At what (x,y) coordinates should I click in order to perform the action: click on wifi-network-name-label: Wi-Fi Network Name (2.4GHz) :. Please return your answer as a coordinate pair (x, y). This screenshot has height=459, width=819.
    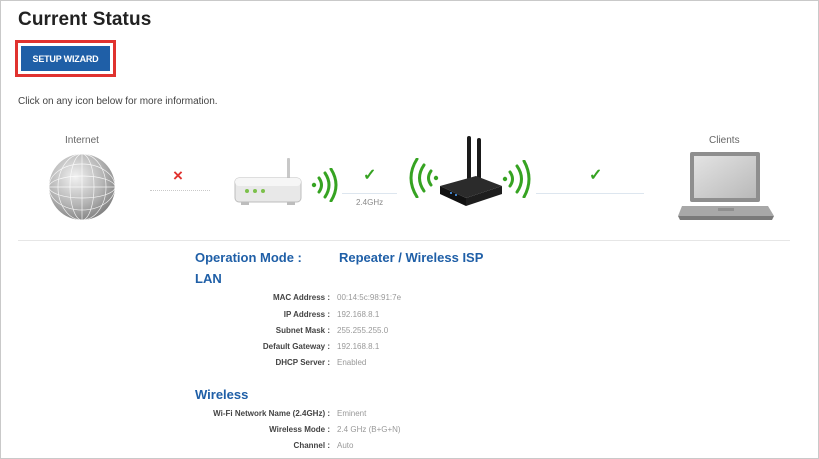
    Looking at the image, I should click on (271, 413).